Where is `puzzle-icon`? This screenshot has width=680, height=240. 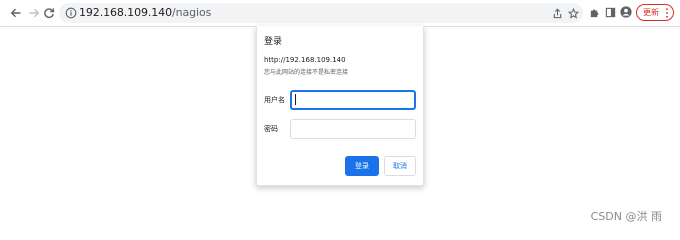
puzzle-icon is located at coordinates (594, 12).